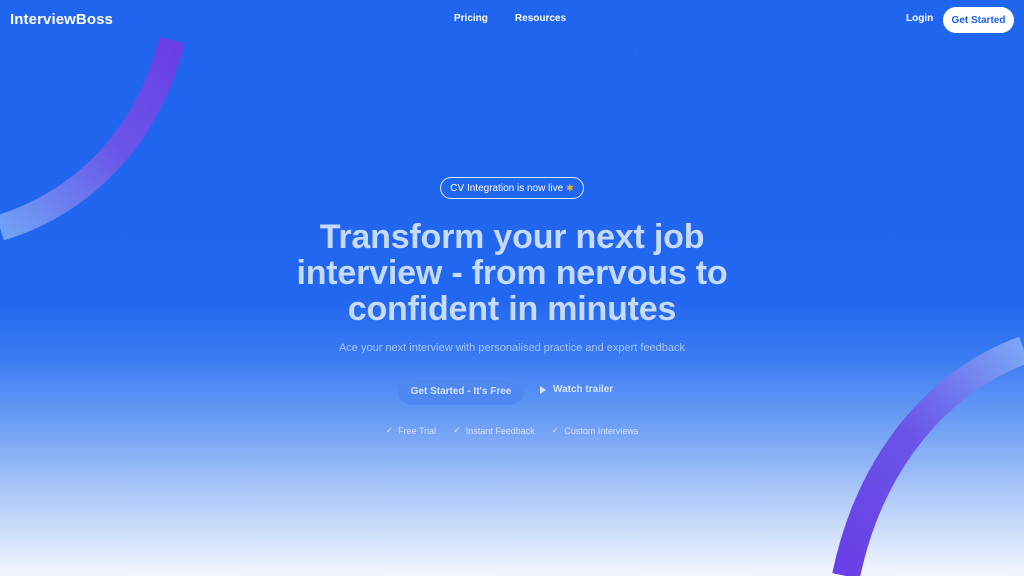  What do you see at coordinates (543, 389) in the screenshot?
I see `play-icon` at bounding box center [543, 389].